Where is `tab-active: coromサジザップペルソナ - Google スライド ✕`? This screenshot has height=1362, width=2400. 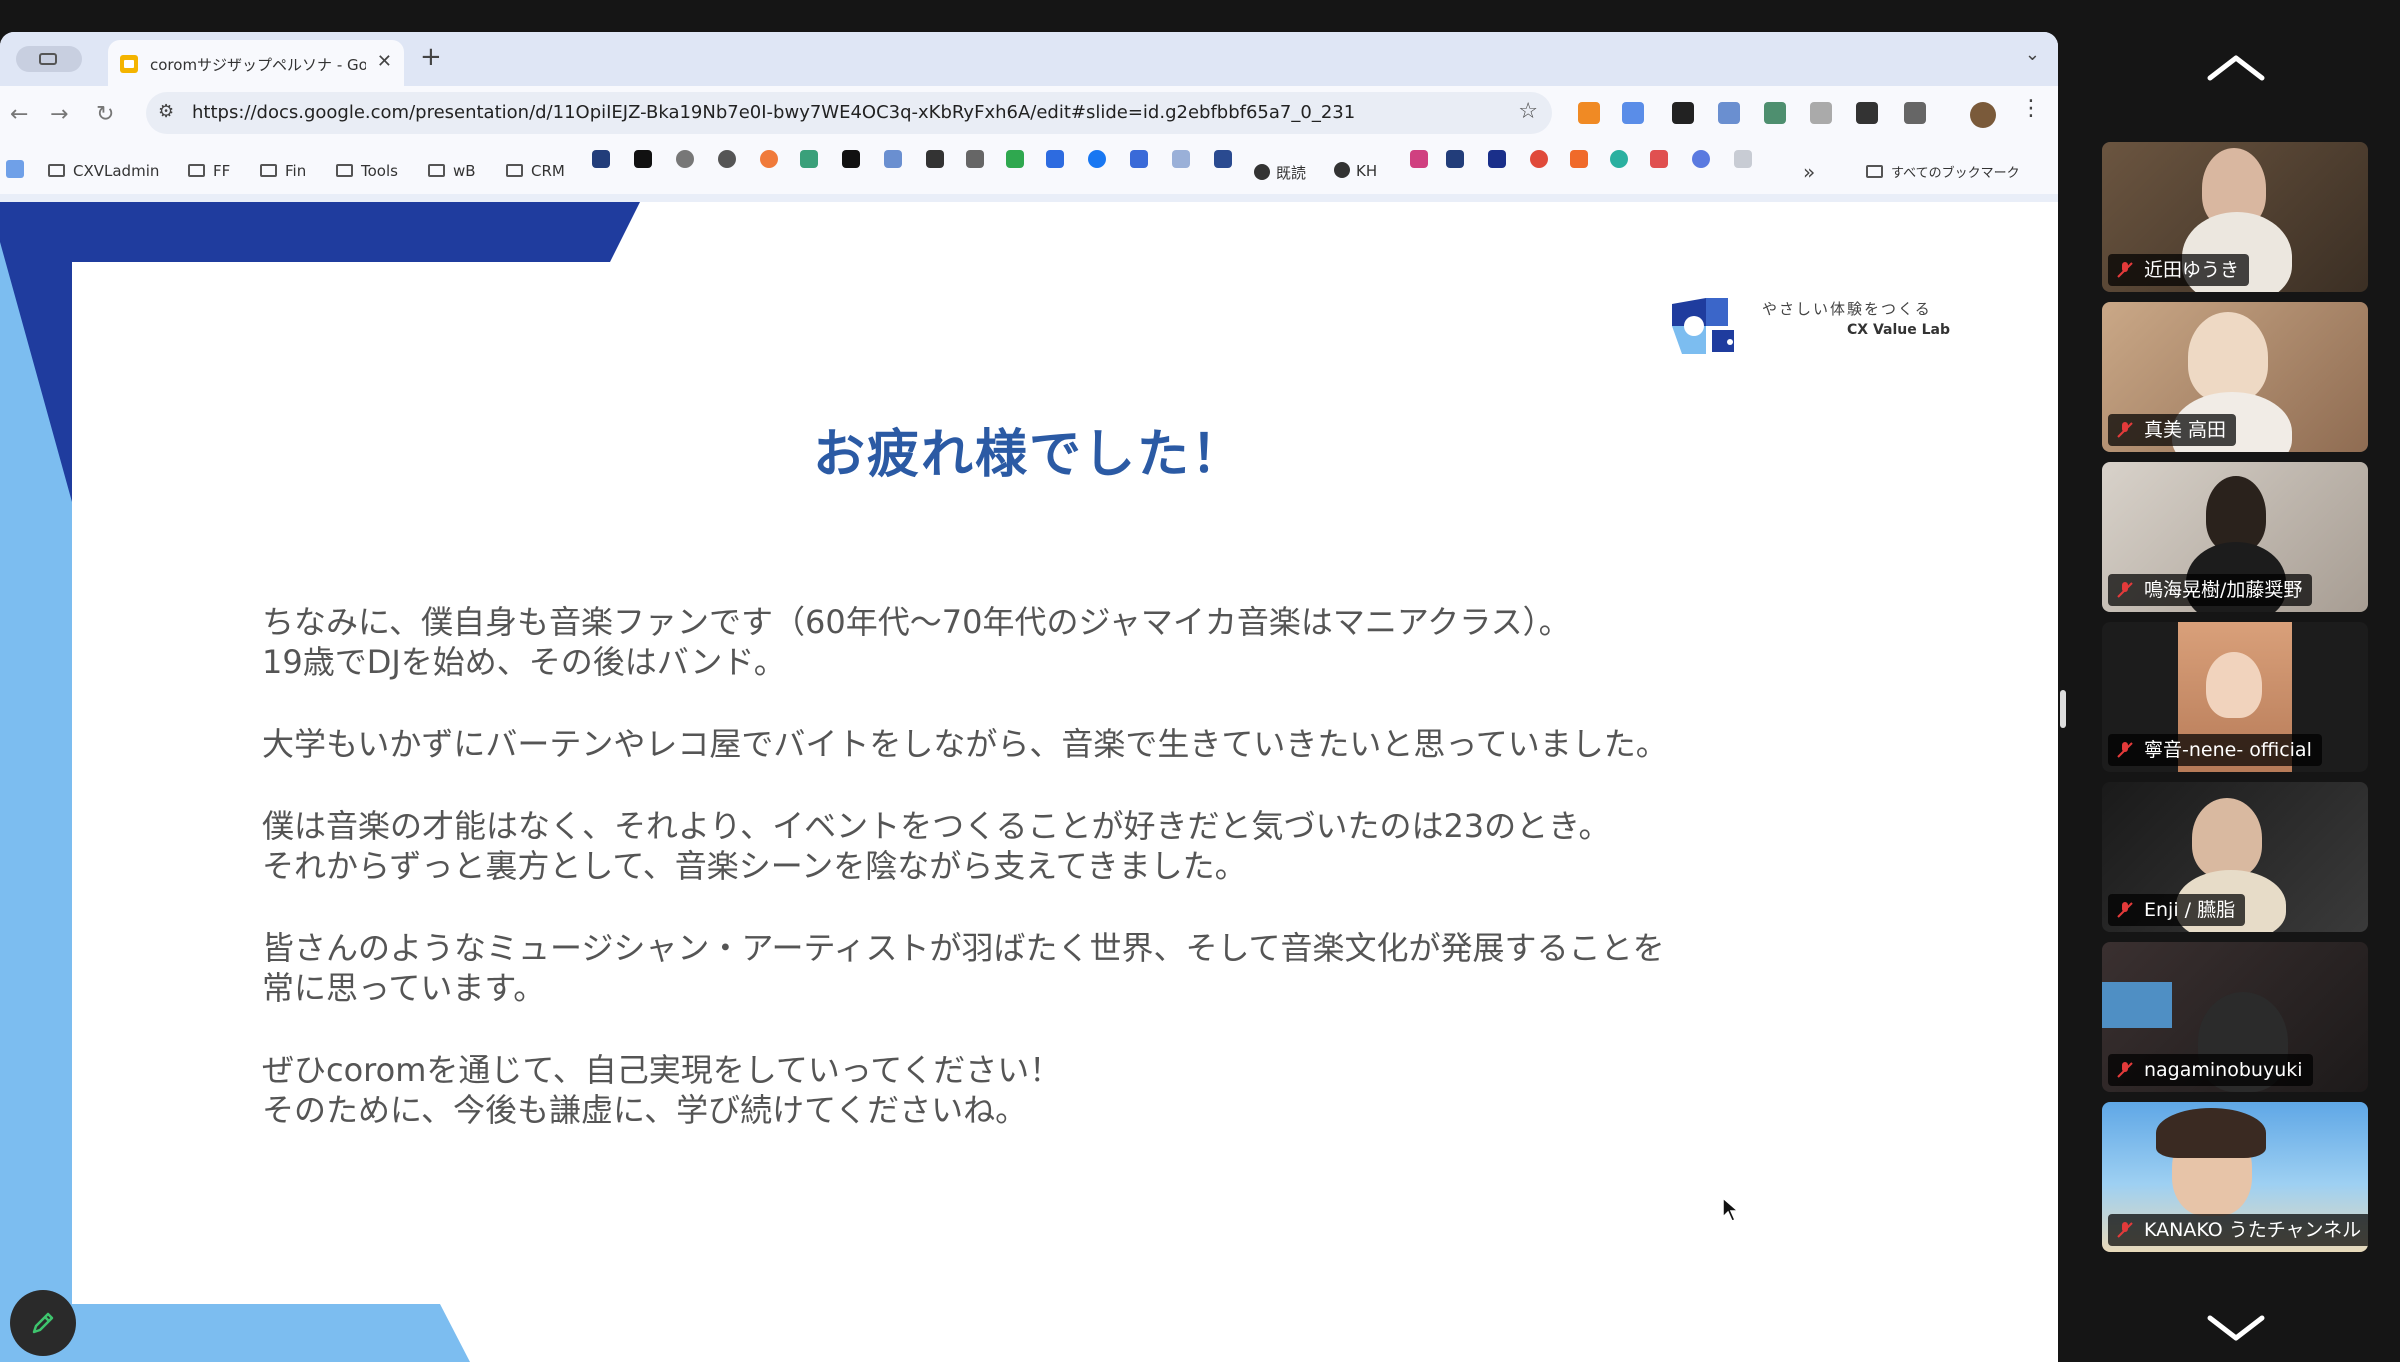
tab-active: coromサジザップペルソナ - Google スライド ✕ is located at coordinates (256, 63).